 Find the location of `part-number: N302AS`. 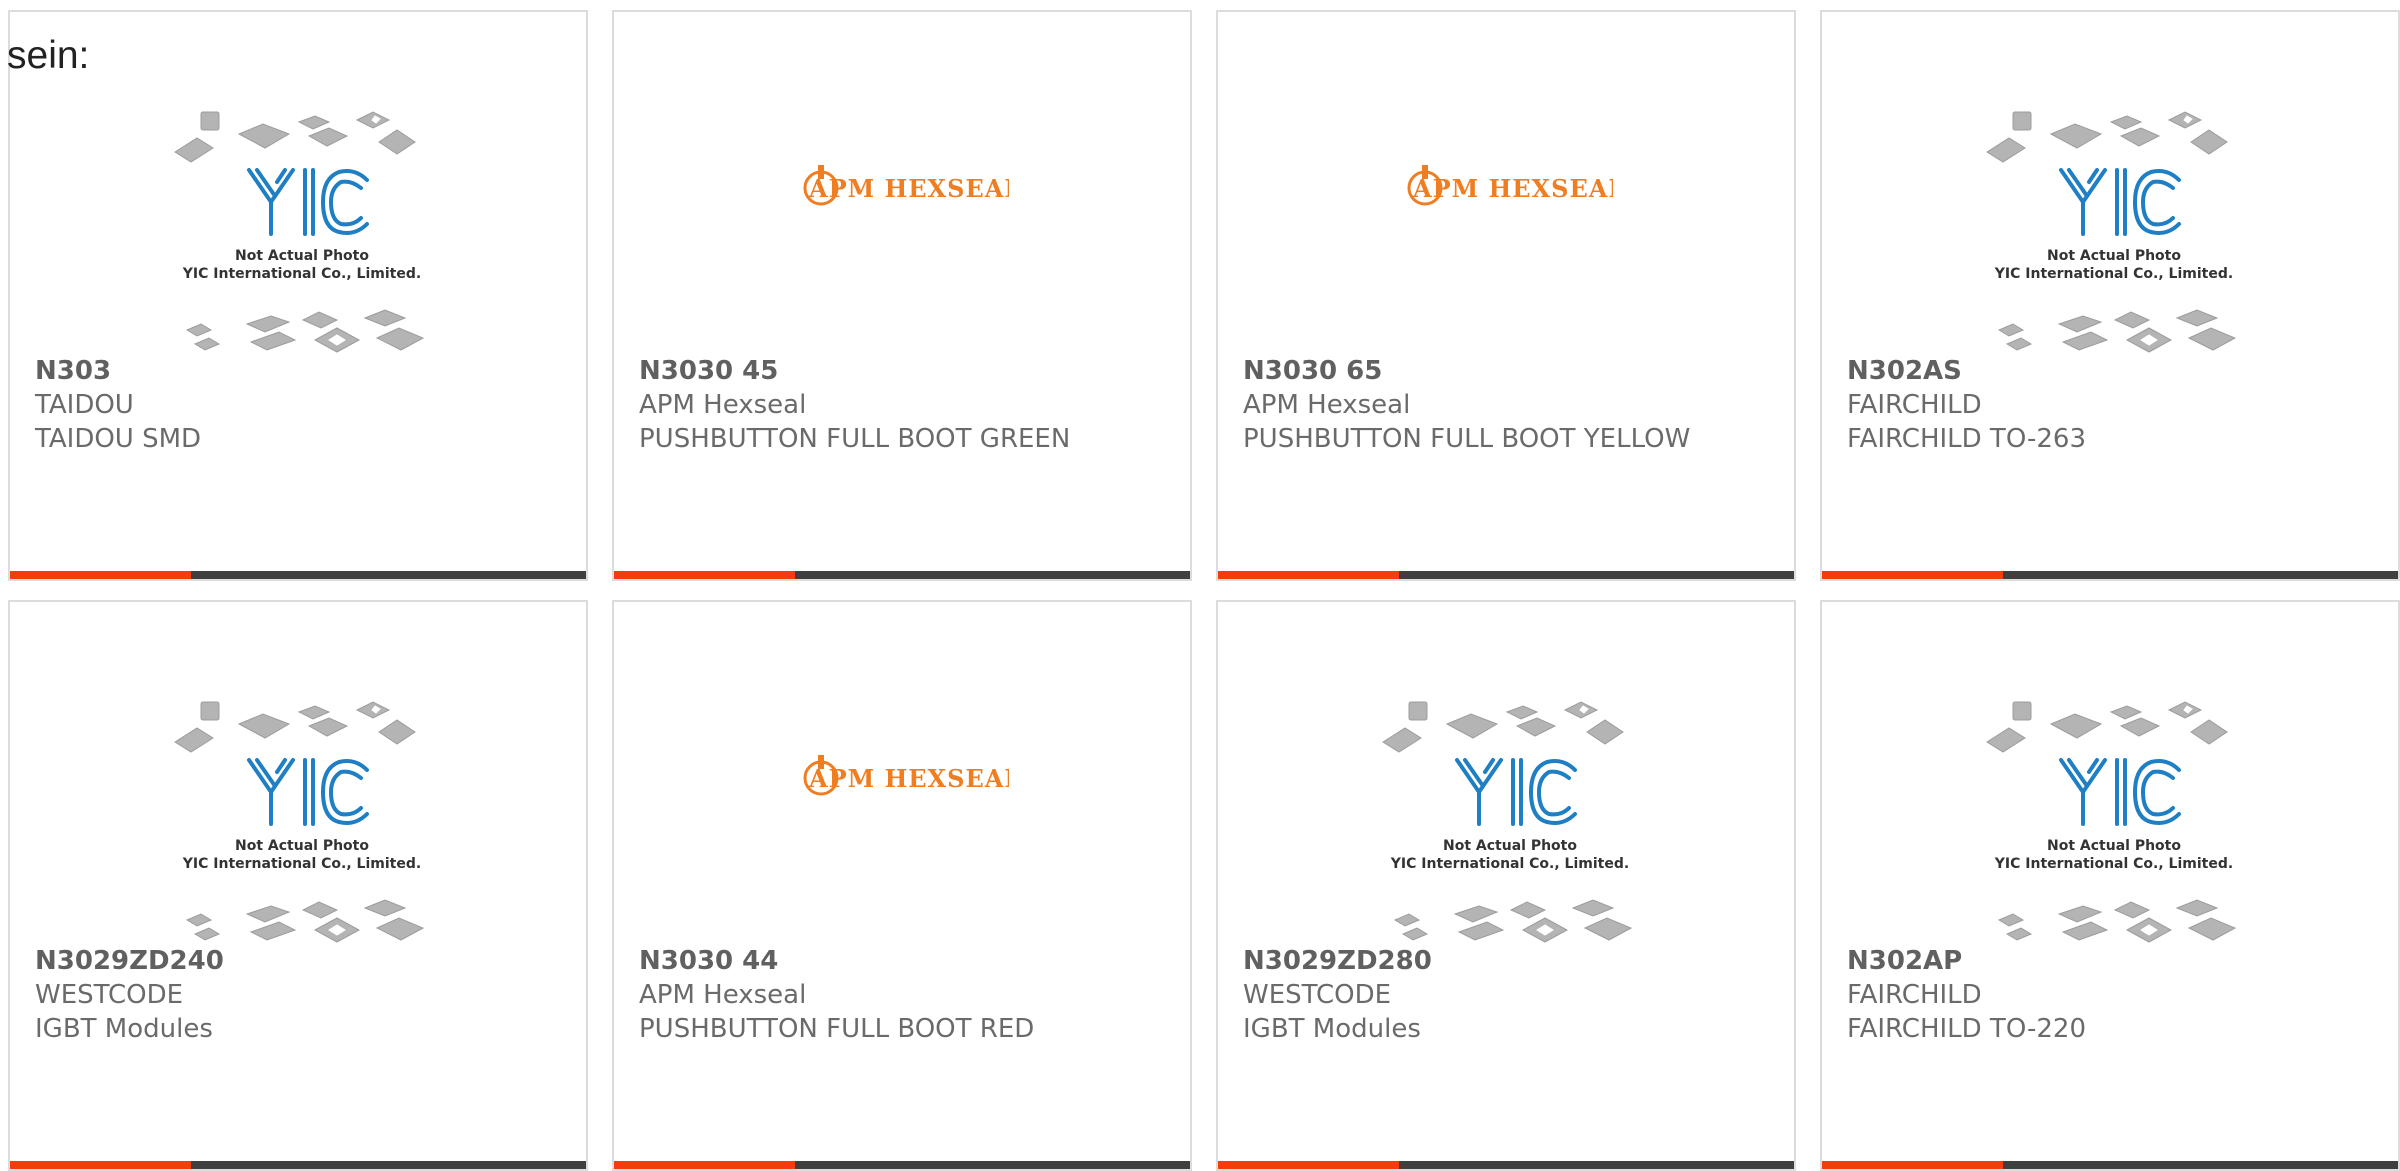

part-number: N302AS is located at coordinates (2112, 371).